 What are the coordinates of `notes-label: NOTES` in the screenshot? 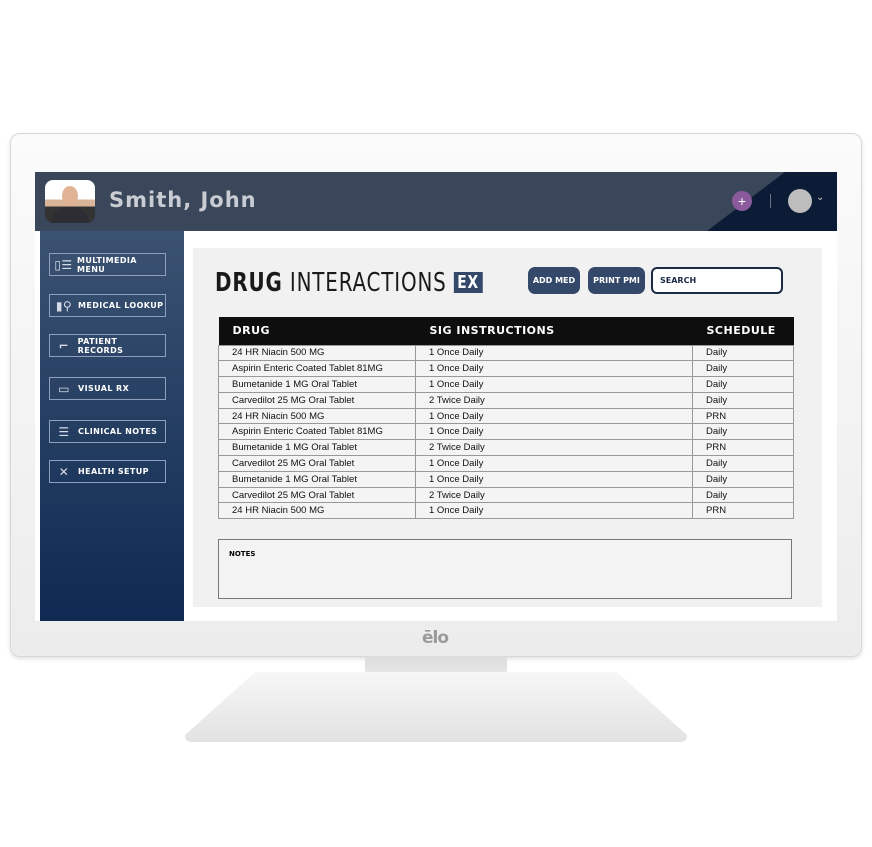 It's located at (242, 554).